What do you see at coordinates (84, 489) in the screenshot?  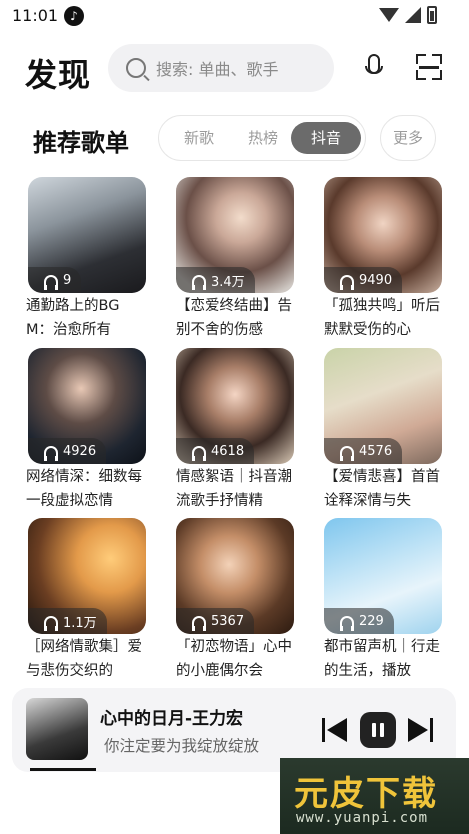 I see `playlist-title: 网络情深：细数每一段虚拟恋情` at bounding box center [84, 489].